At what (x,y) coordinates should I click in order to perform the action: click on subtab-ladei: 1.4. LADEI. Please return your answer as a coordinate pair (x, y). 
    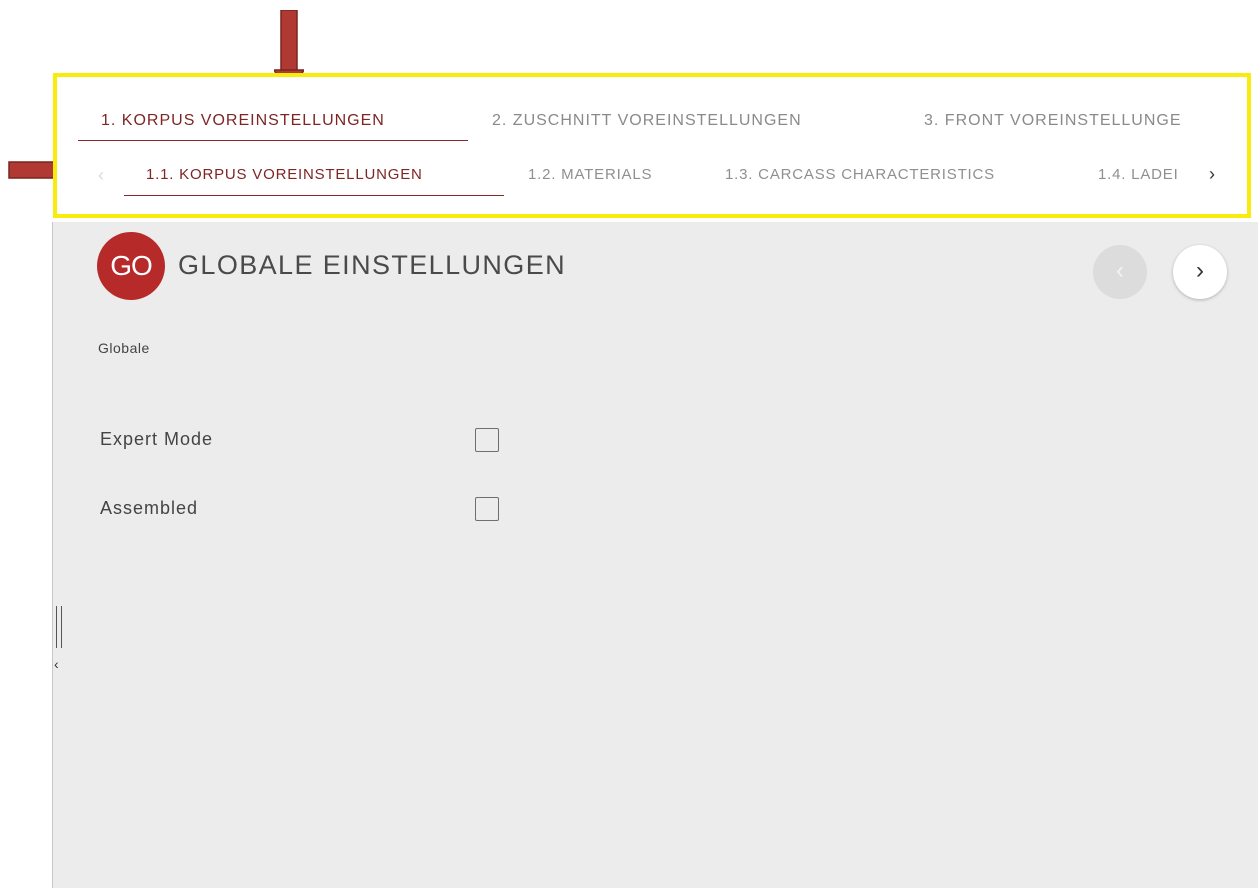
    Looking at the image, I should click on (1138, 174).